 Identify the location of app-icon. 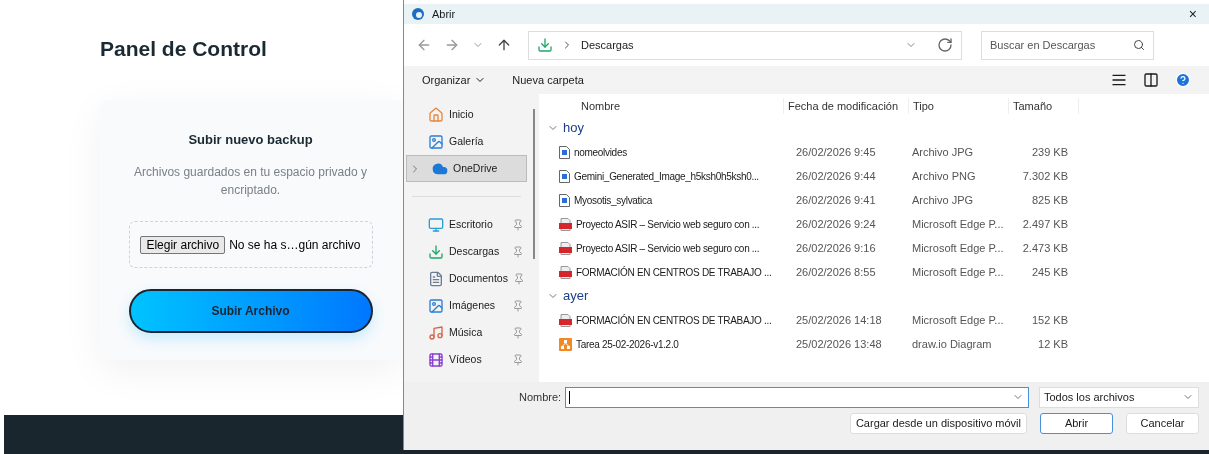
(418, 14).